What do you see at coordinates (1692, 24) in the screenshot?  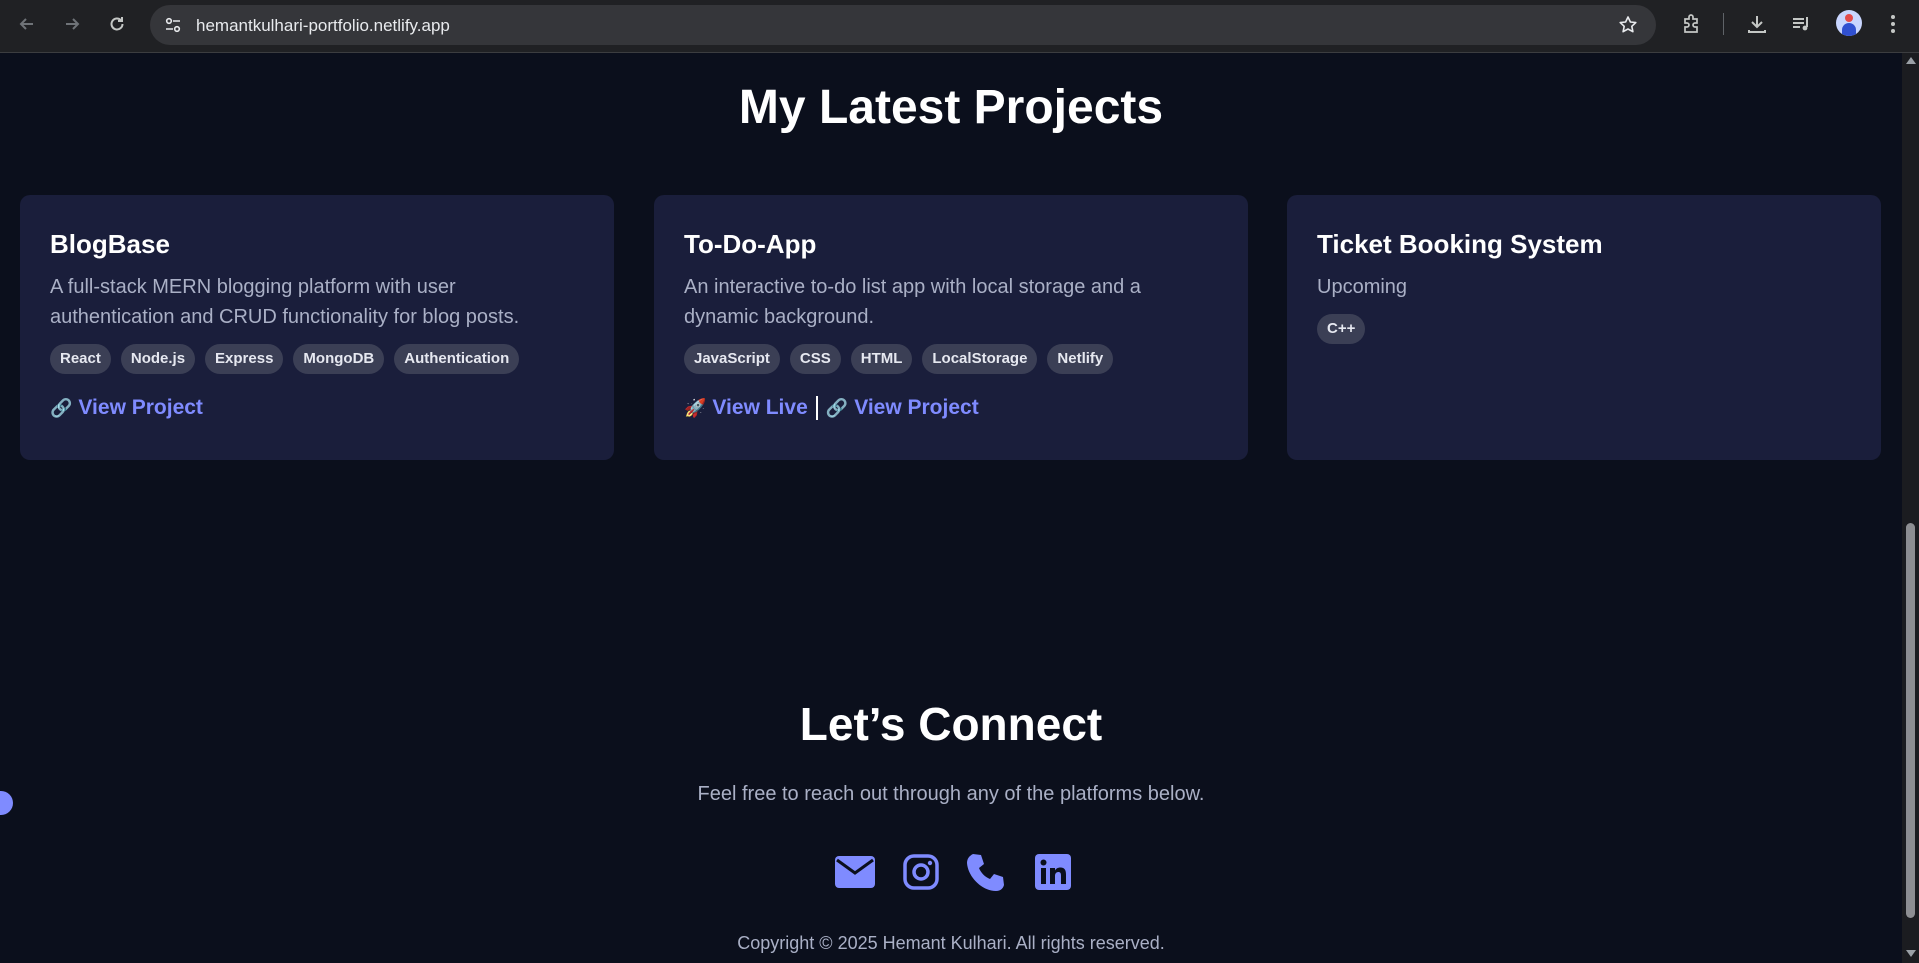 I see `extensions-icon` at bounding box center [1692, 24].